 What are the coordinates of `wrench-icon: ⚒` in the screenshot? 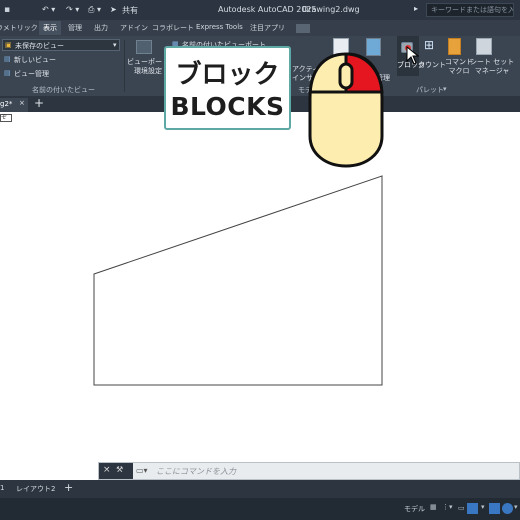 It's located at (119, 469).